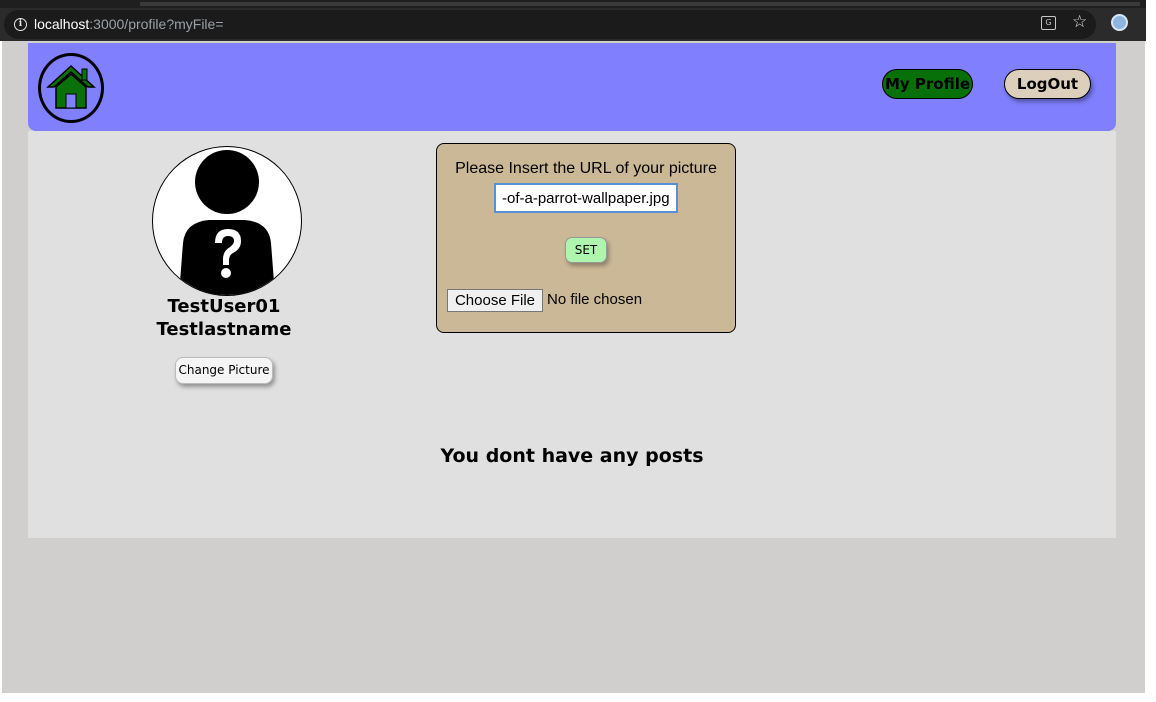 This screenshot has height=702, width=1156. What do you see at coordinates (550, 24) in the screenshot?
I see `address-bar: i localhost:3000/profile?myFile=` at bounding box center [550, 24].